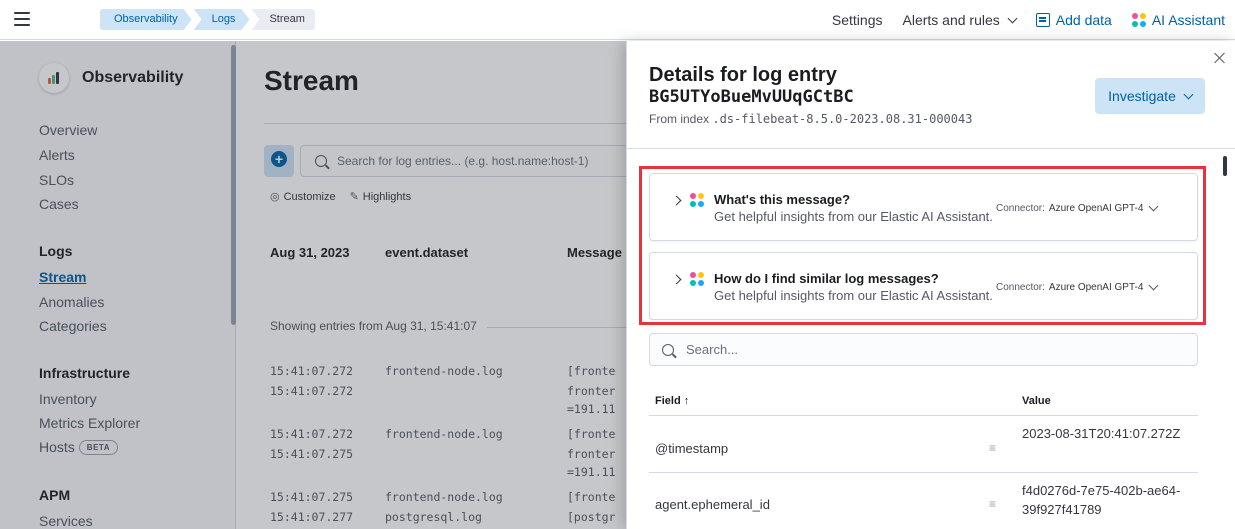  I want to click on title-divider, so click(445, 123).